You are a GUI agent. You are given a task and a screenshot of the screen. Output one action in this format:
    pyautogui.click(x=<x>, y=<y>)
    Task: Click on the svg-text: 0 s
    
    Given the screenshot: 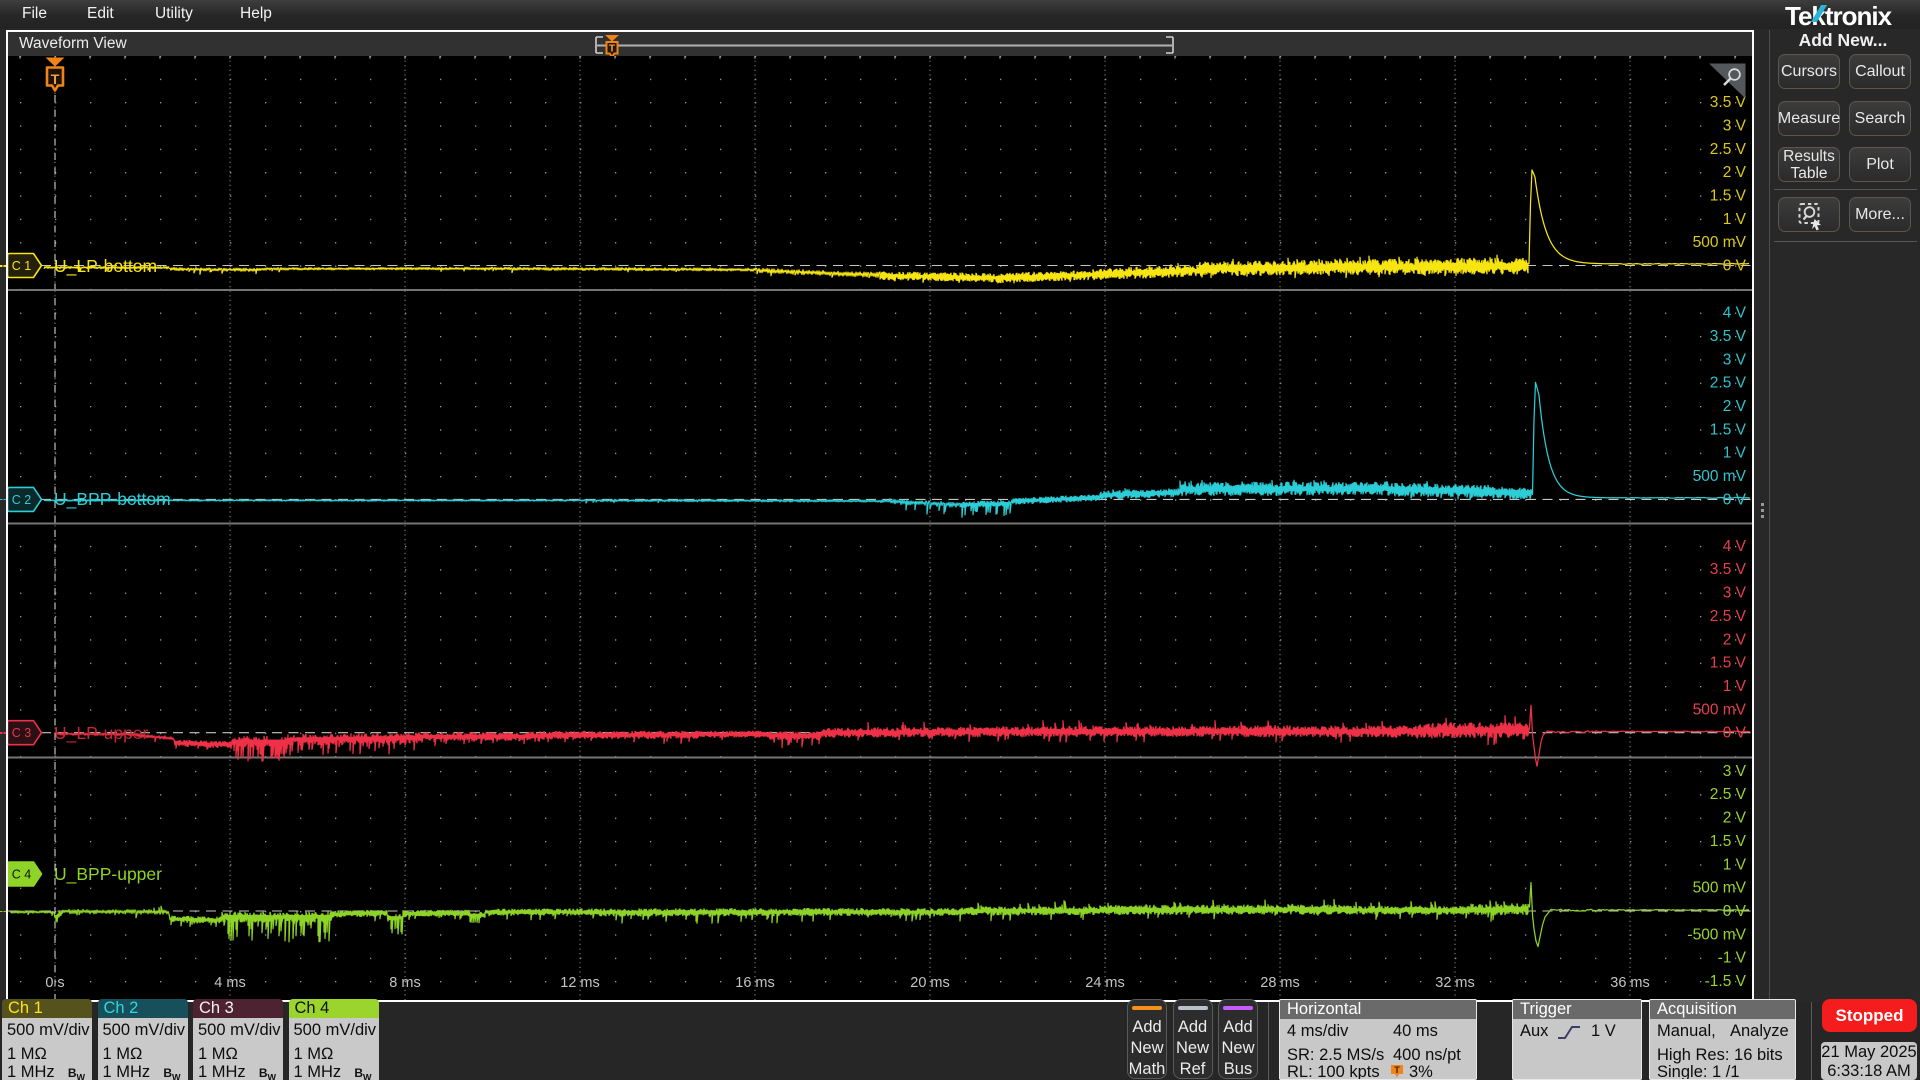 What is the action you would take?
    pyautogui.click(x=54, y=983)
    